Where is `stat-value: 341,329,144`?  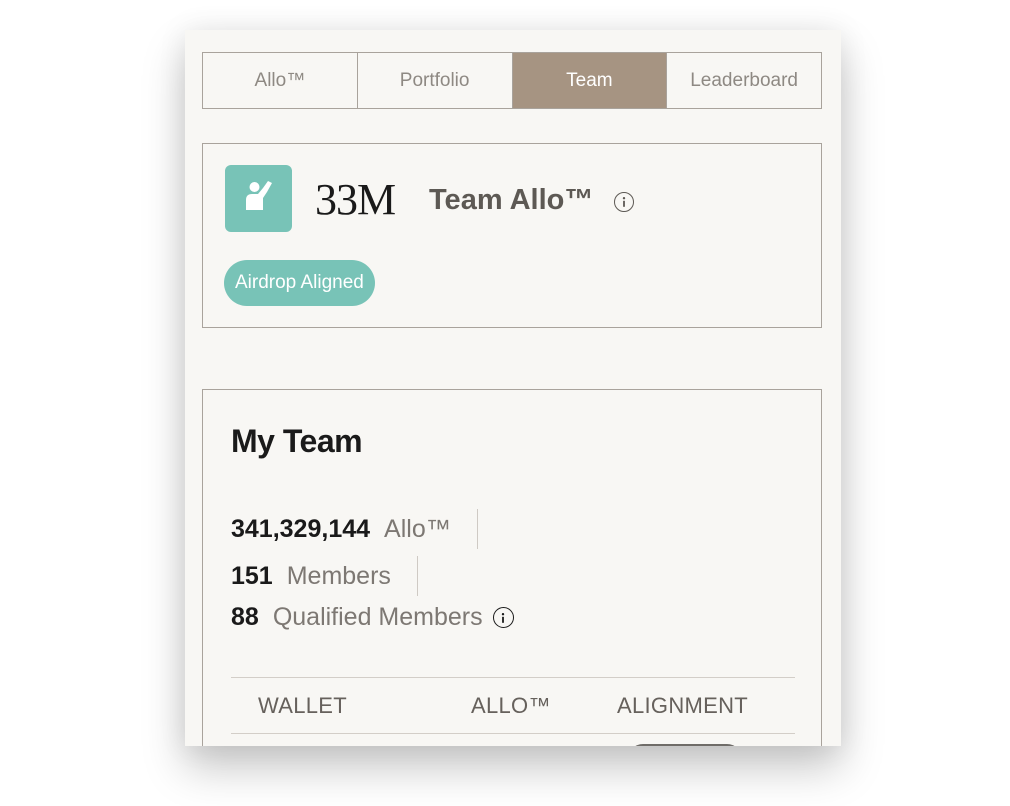 stat-value: 341,329,144 is located at coordinates (301, 528).